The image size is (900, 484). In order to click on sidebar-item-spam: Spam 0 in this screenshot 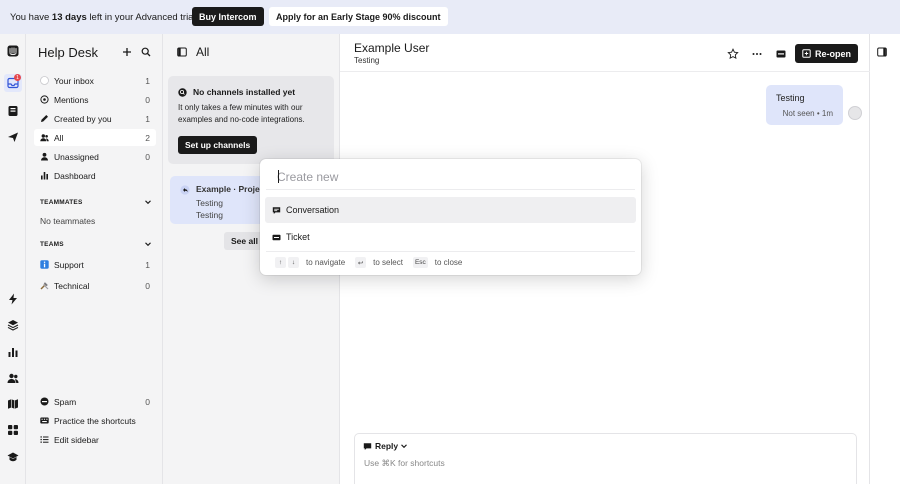, I will do `click(95, 401)`.